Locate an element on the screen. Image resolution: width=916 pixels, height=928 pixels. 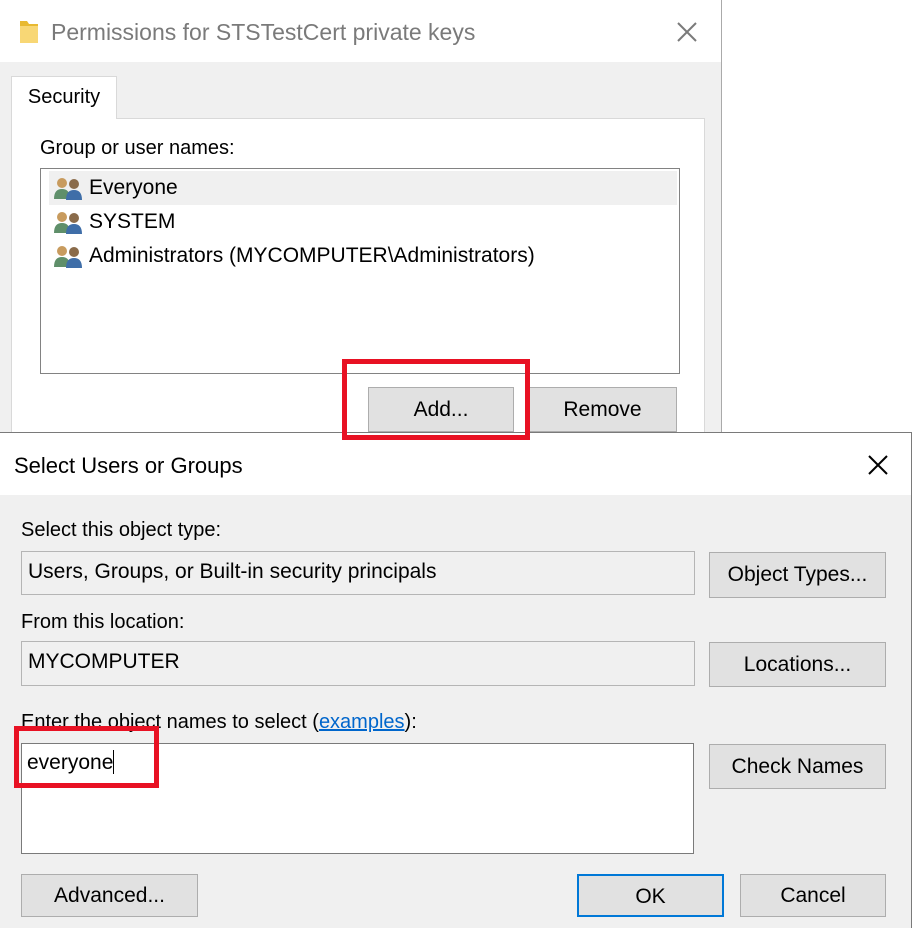
list-item-system: SYSTEM is located at coordinates (363, 222).